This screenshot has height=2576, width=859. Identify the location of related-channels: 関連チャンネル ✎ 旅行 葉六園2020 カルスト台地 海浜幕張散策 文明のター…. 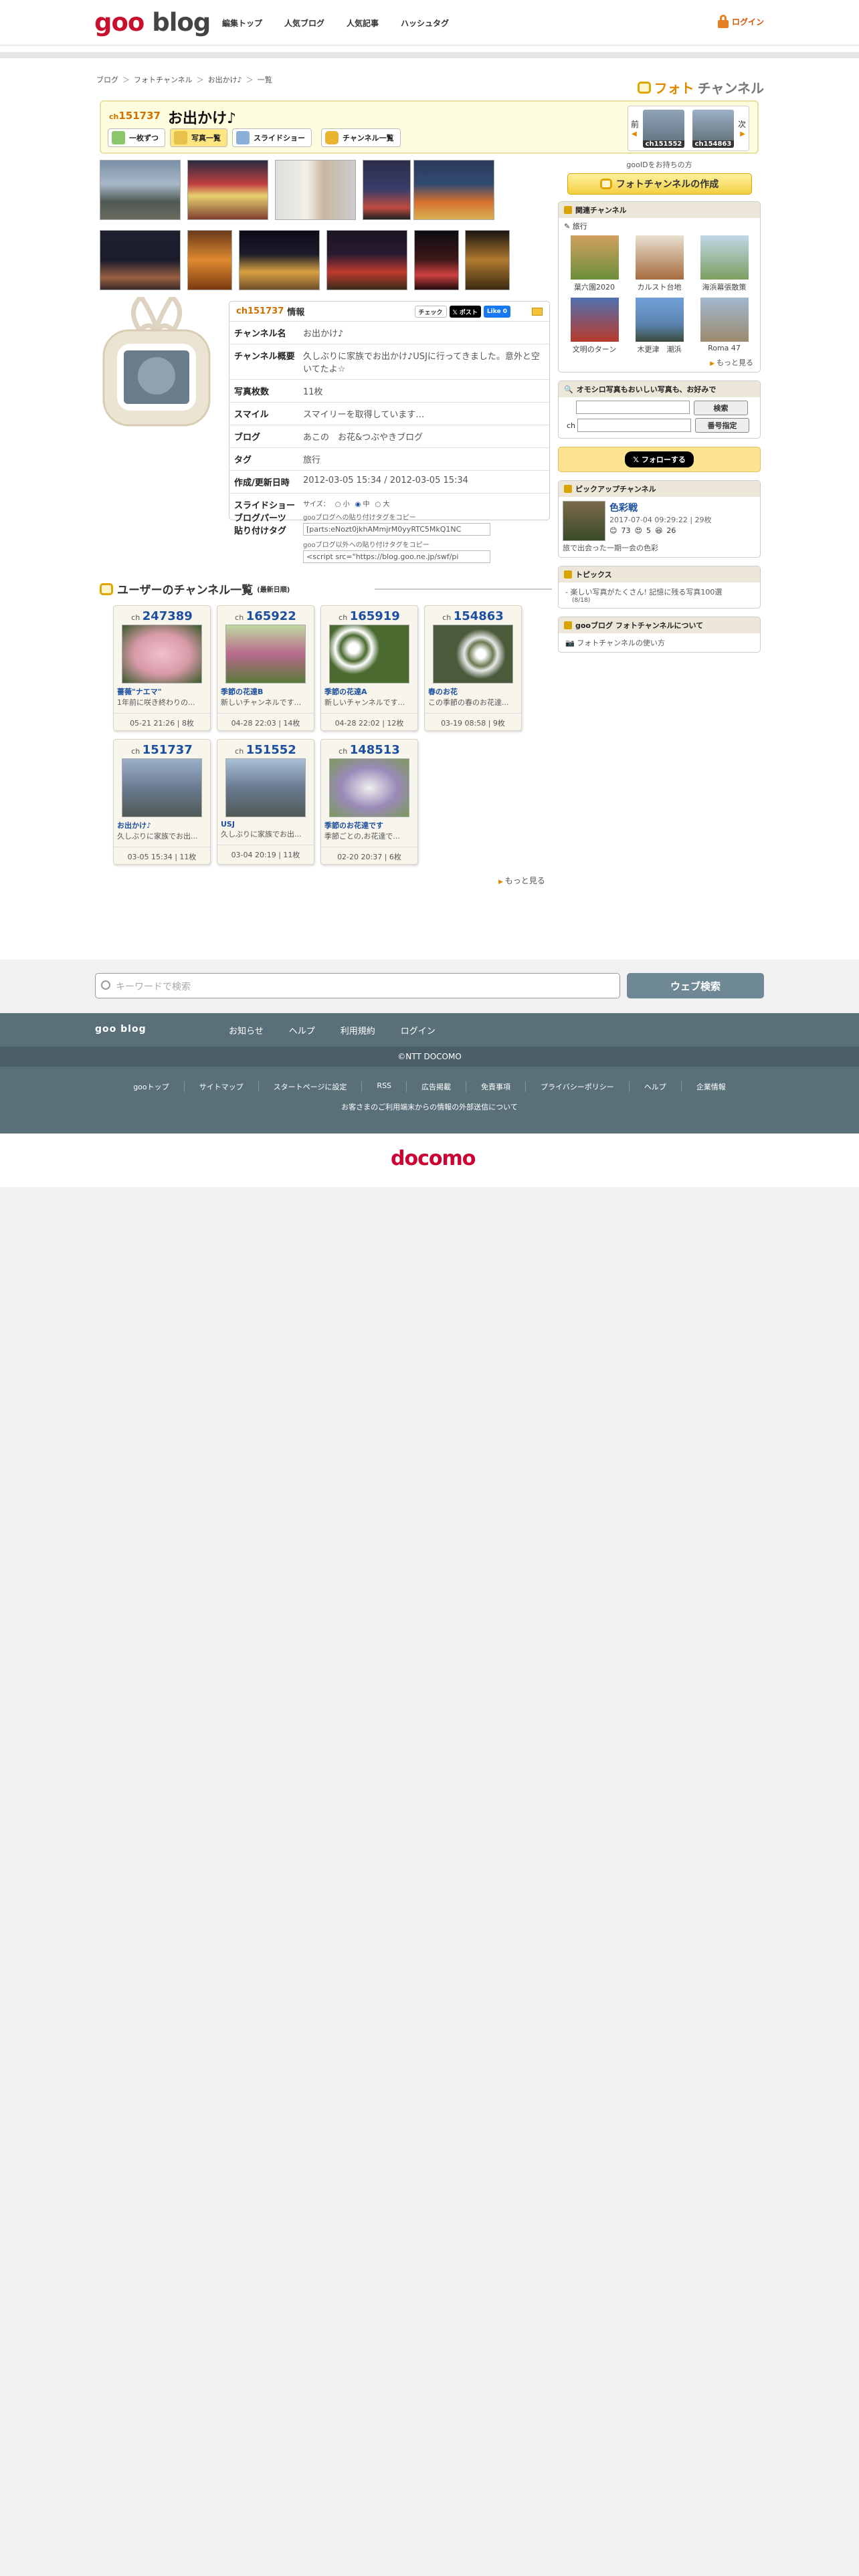
(660, 286).